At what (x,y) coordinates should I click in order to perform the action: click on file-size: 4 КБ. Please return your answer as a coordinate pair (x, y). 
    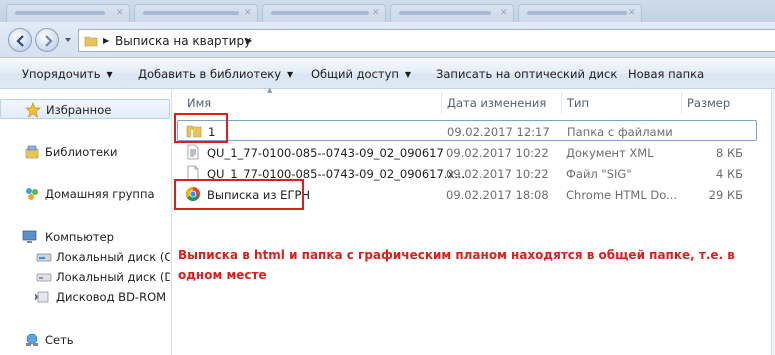
    Looking at the image, I should click on (729, 174).